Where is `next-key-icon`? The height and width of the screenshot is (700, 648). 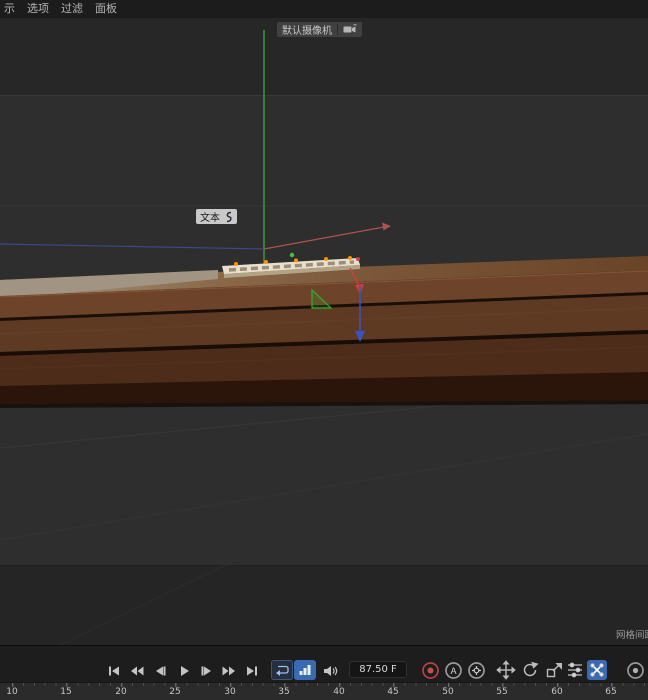
next-key-icon is located at coordinates (228, 670).